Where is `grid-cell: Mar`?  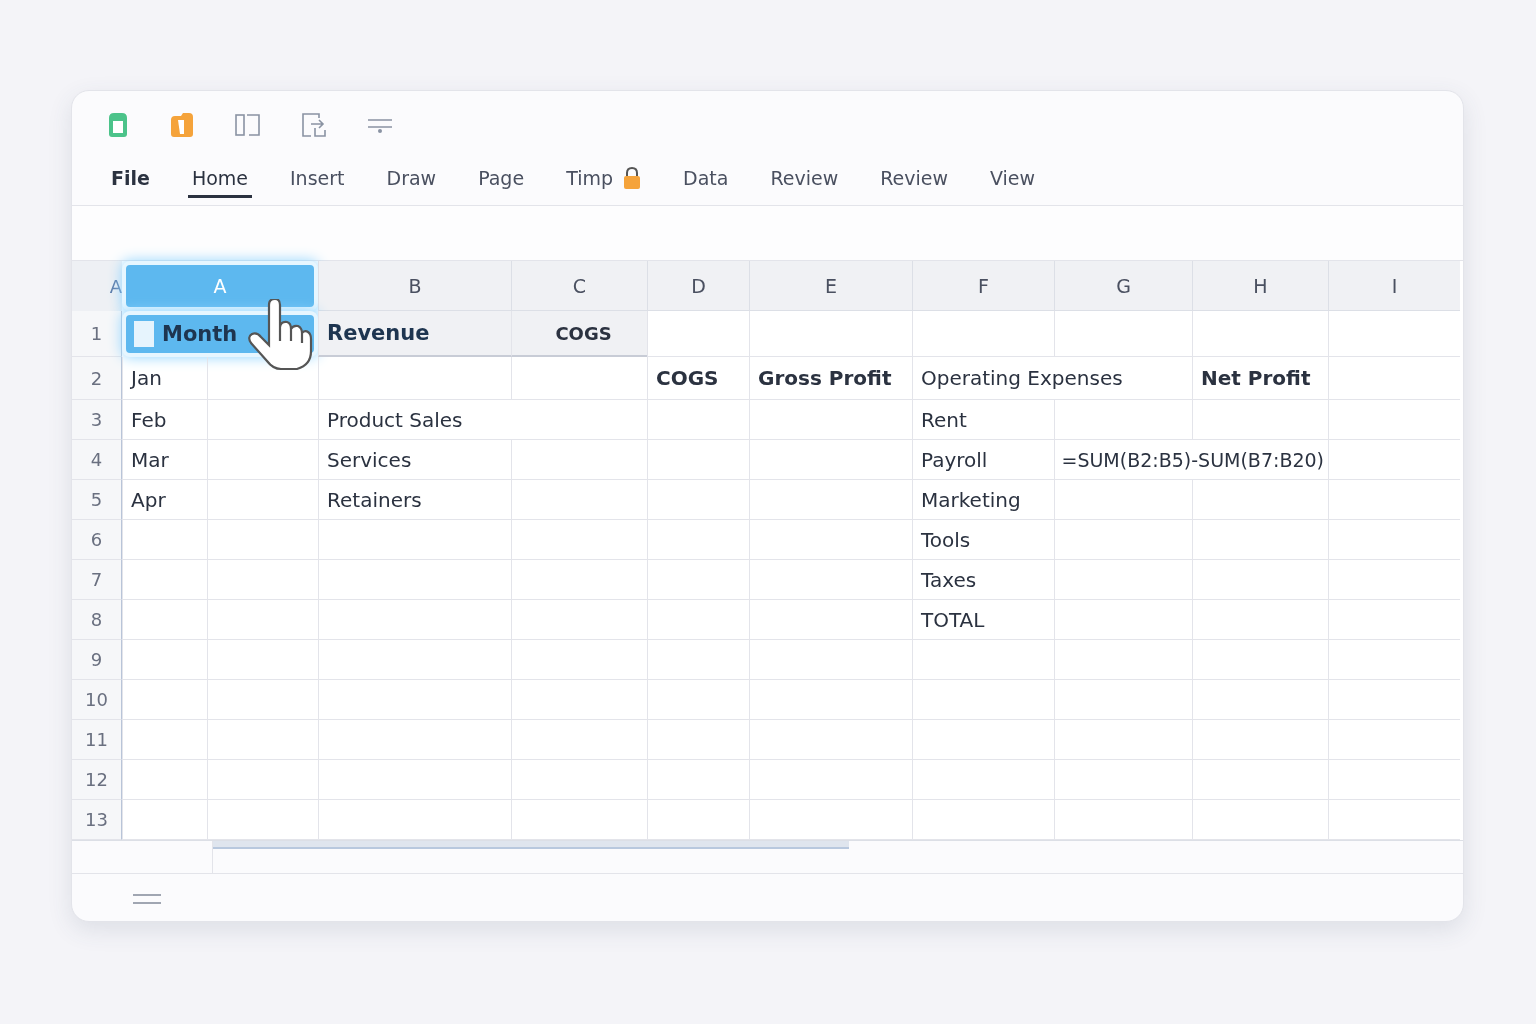 grid-cell: Mar is located at coordinates (220, 460).